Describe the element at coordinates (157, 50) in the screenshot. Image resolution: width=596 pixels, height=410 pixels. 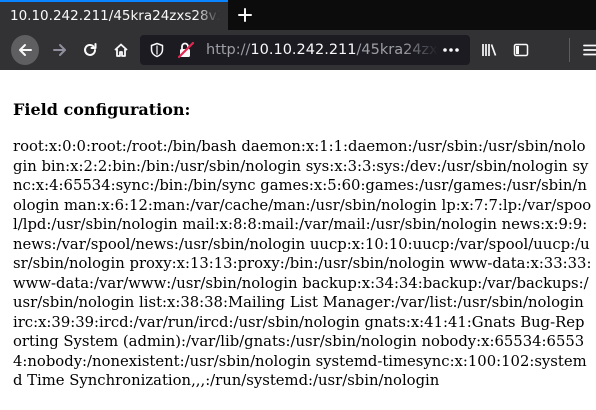
I see `shield-icon` at that location.